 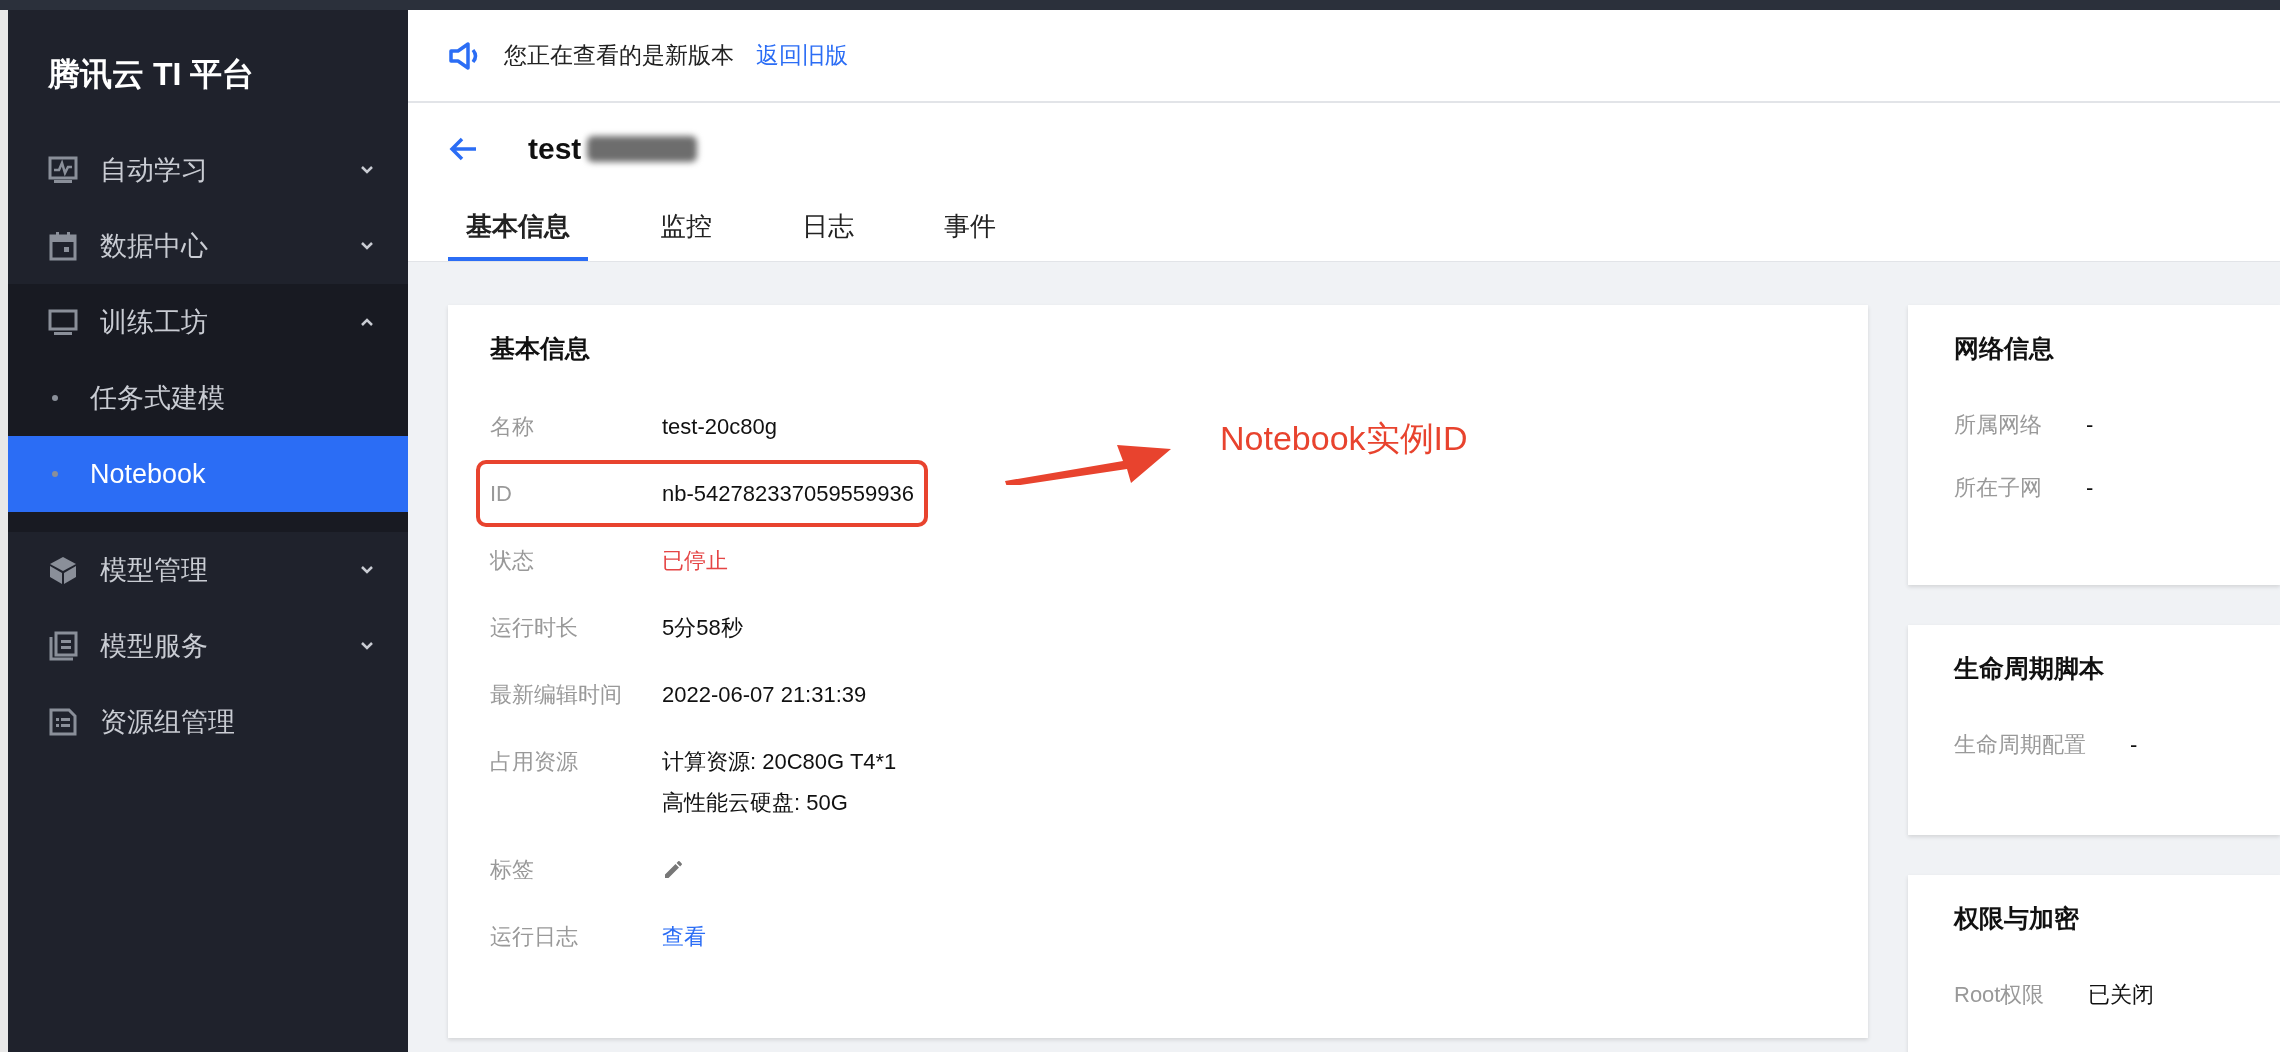 What do you see at coordinates (63, 170) in the screenshot?
I see `monitor-chart-icon` at bounding box center [63, 170].